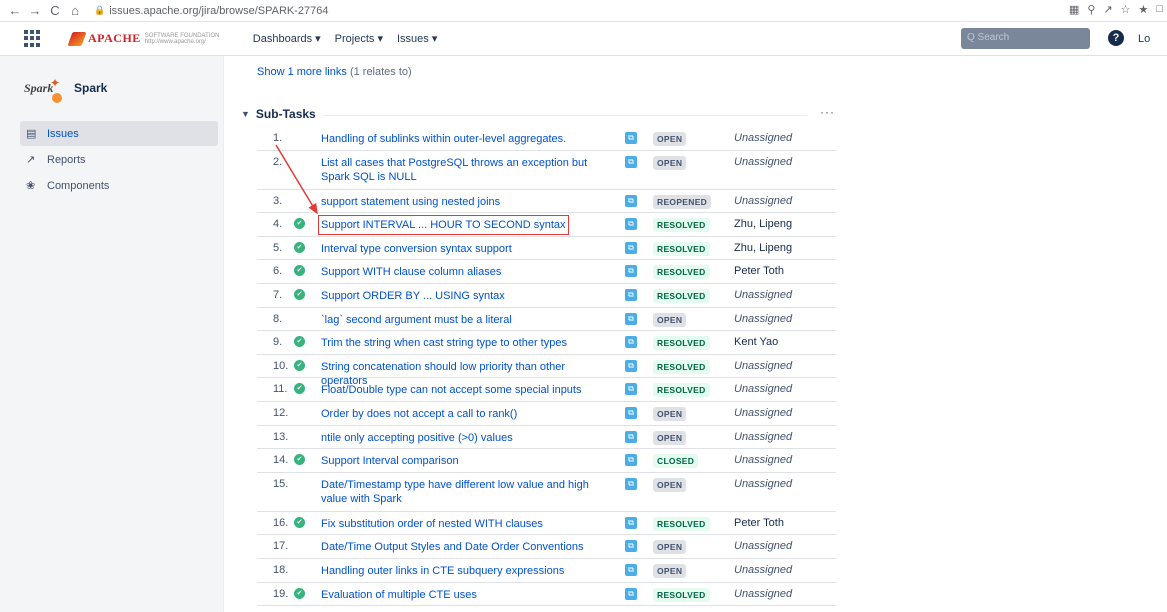 Image resolution: width=1167 pixels, height=612 pixels. What do you see at coordinates (466, 461) in the screenshot?
I see `subtask-summary-link: Support Interval comparison` at bounding box center [466, 461].